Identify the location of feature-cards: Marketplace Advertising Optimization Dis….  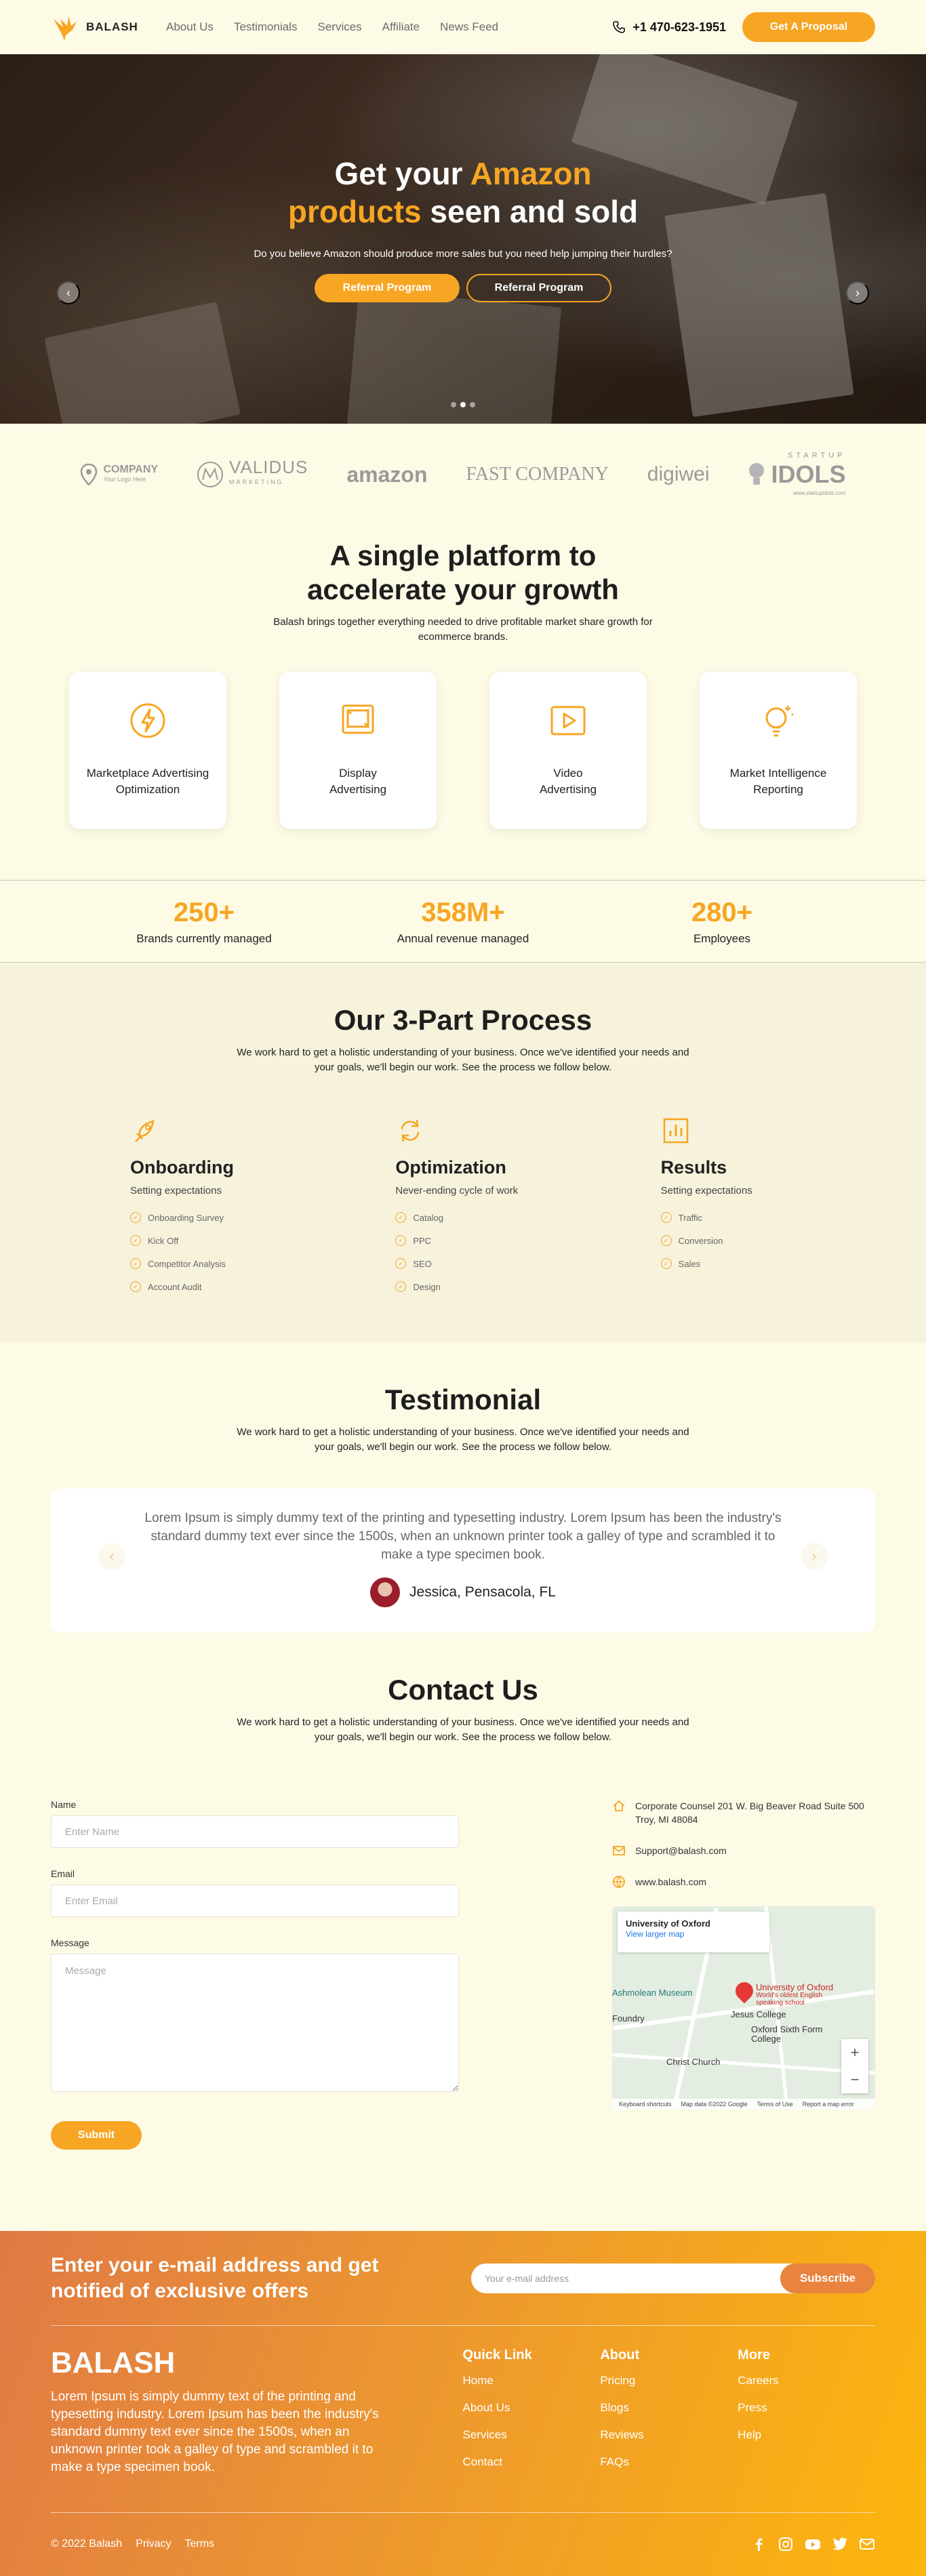
(463, 750).